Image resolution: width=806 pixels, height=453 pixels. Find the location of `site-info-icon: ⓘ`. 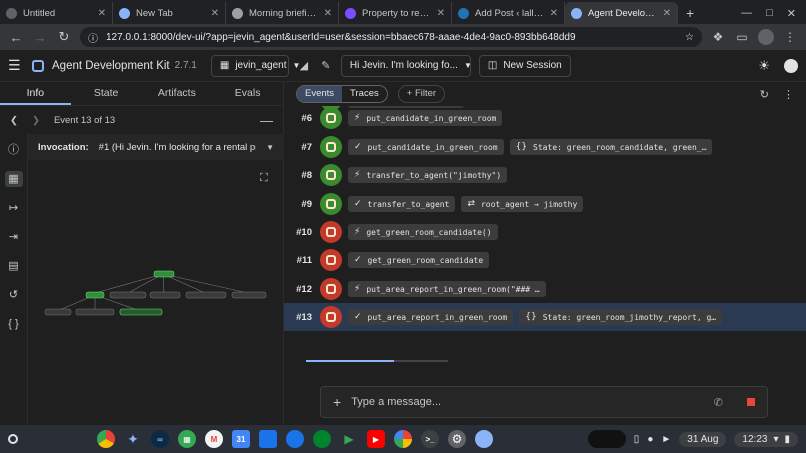

site-info-icon: ⓘ is located at coordinates (93, 37).